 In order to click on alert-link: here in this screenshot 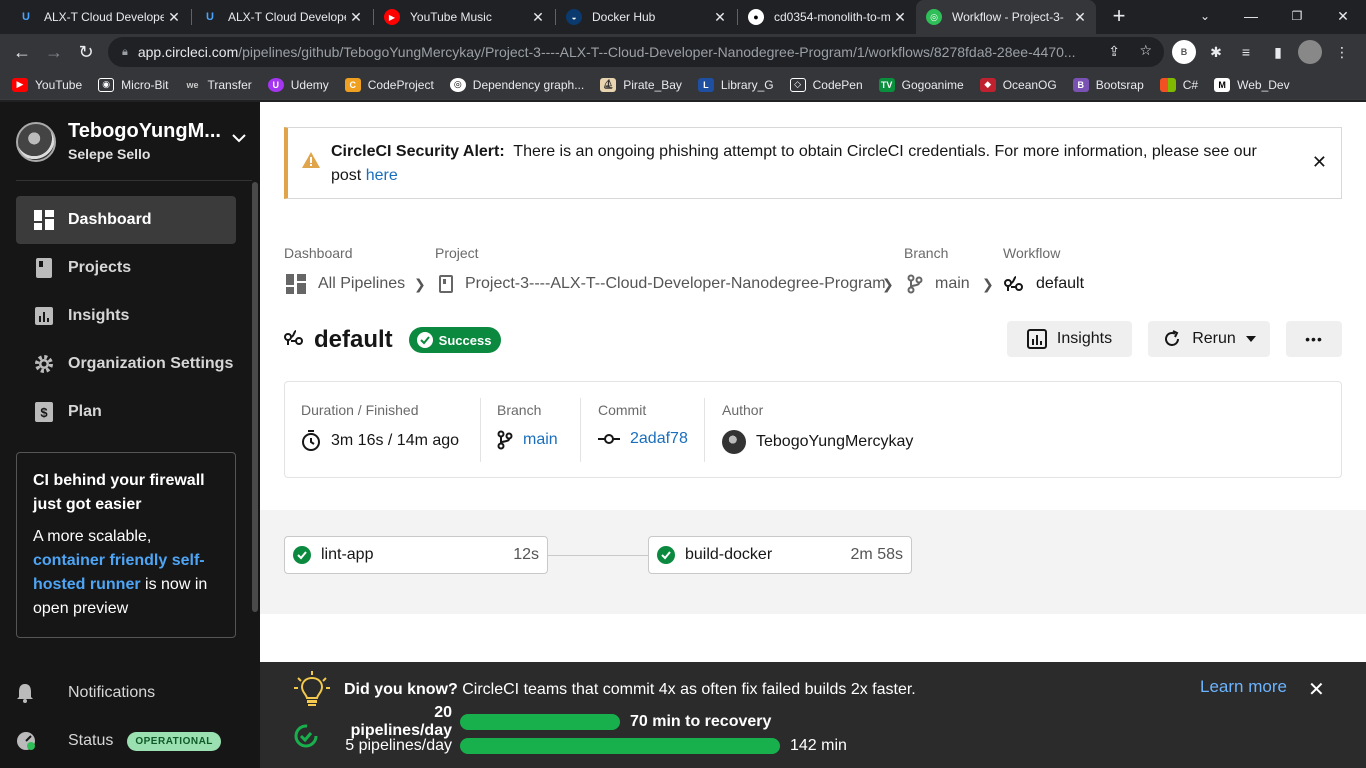, I will do `click(382, 175)`.